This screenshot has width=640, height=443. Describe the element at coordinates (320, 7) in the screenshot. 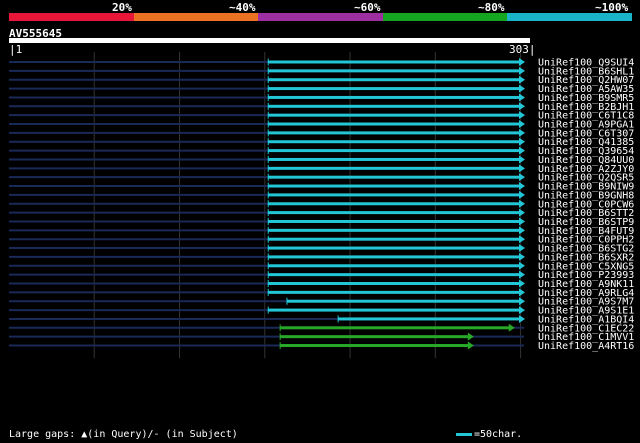

I see `identity-legend-labels: 20% ~40% ~60% ~80% ~100%` at that location.